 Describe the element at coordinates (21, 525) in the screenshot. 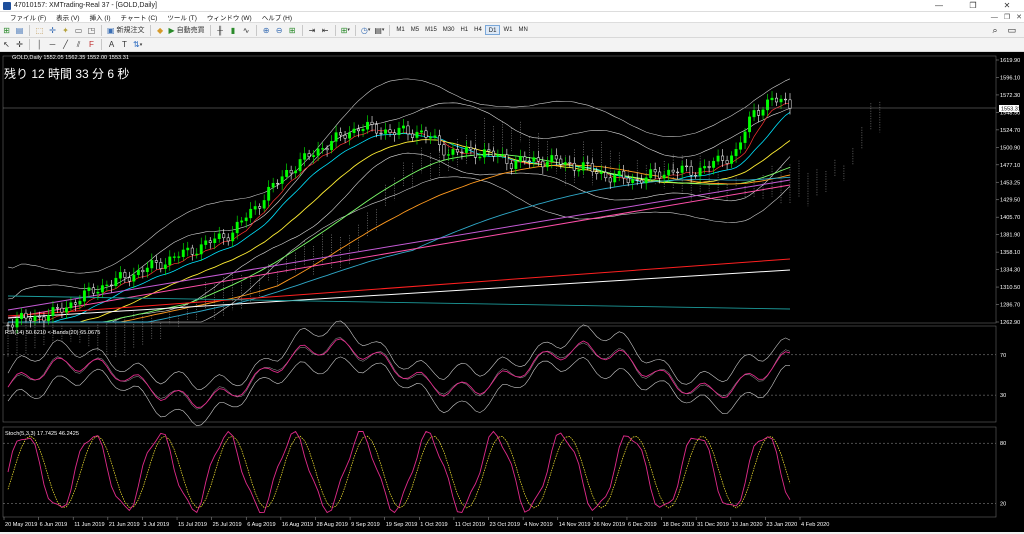

I see `date-label: 20 May 2019` at that location.